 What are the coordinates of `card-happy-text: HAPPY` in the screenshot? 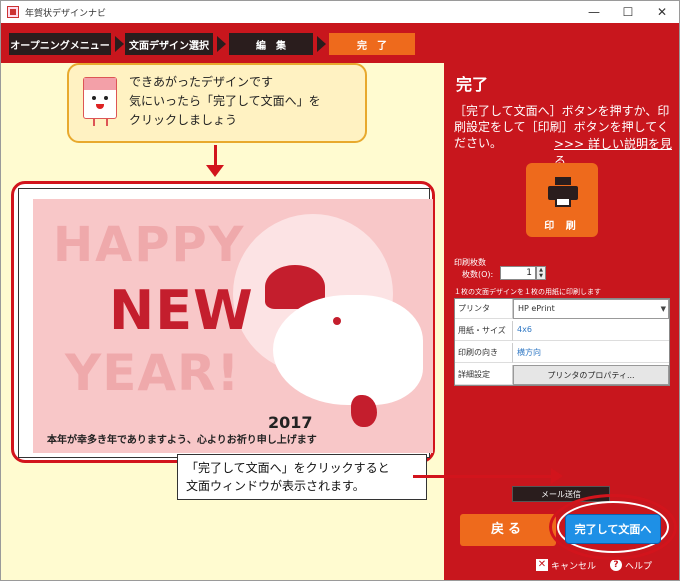 It's located at (149, 245).